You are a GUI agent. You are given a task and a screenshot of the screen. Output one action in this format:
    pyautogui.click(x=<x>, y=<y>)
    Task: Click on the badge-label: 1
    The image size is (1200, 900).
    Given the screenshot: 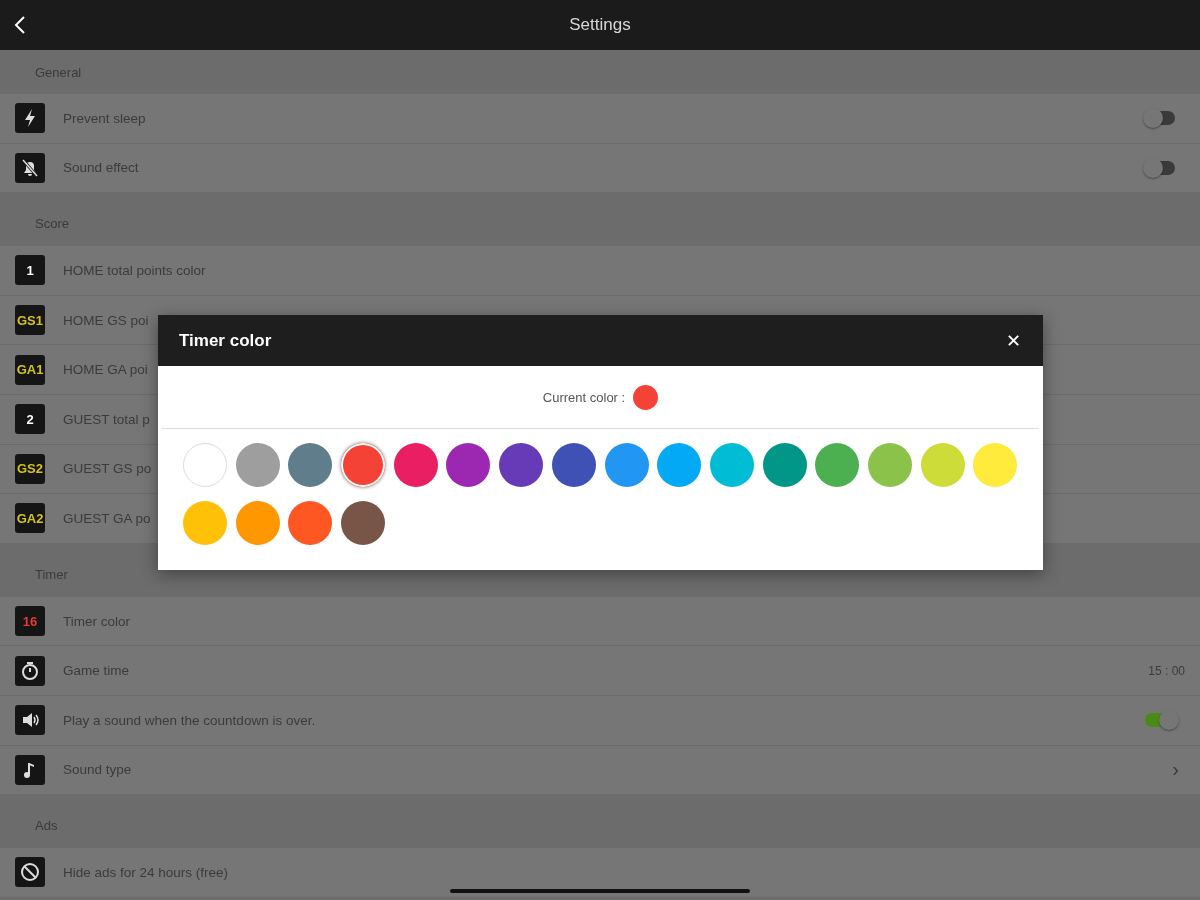 What is the action you would take?
    pyautogui.click(x=30, y=270)
    